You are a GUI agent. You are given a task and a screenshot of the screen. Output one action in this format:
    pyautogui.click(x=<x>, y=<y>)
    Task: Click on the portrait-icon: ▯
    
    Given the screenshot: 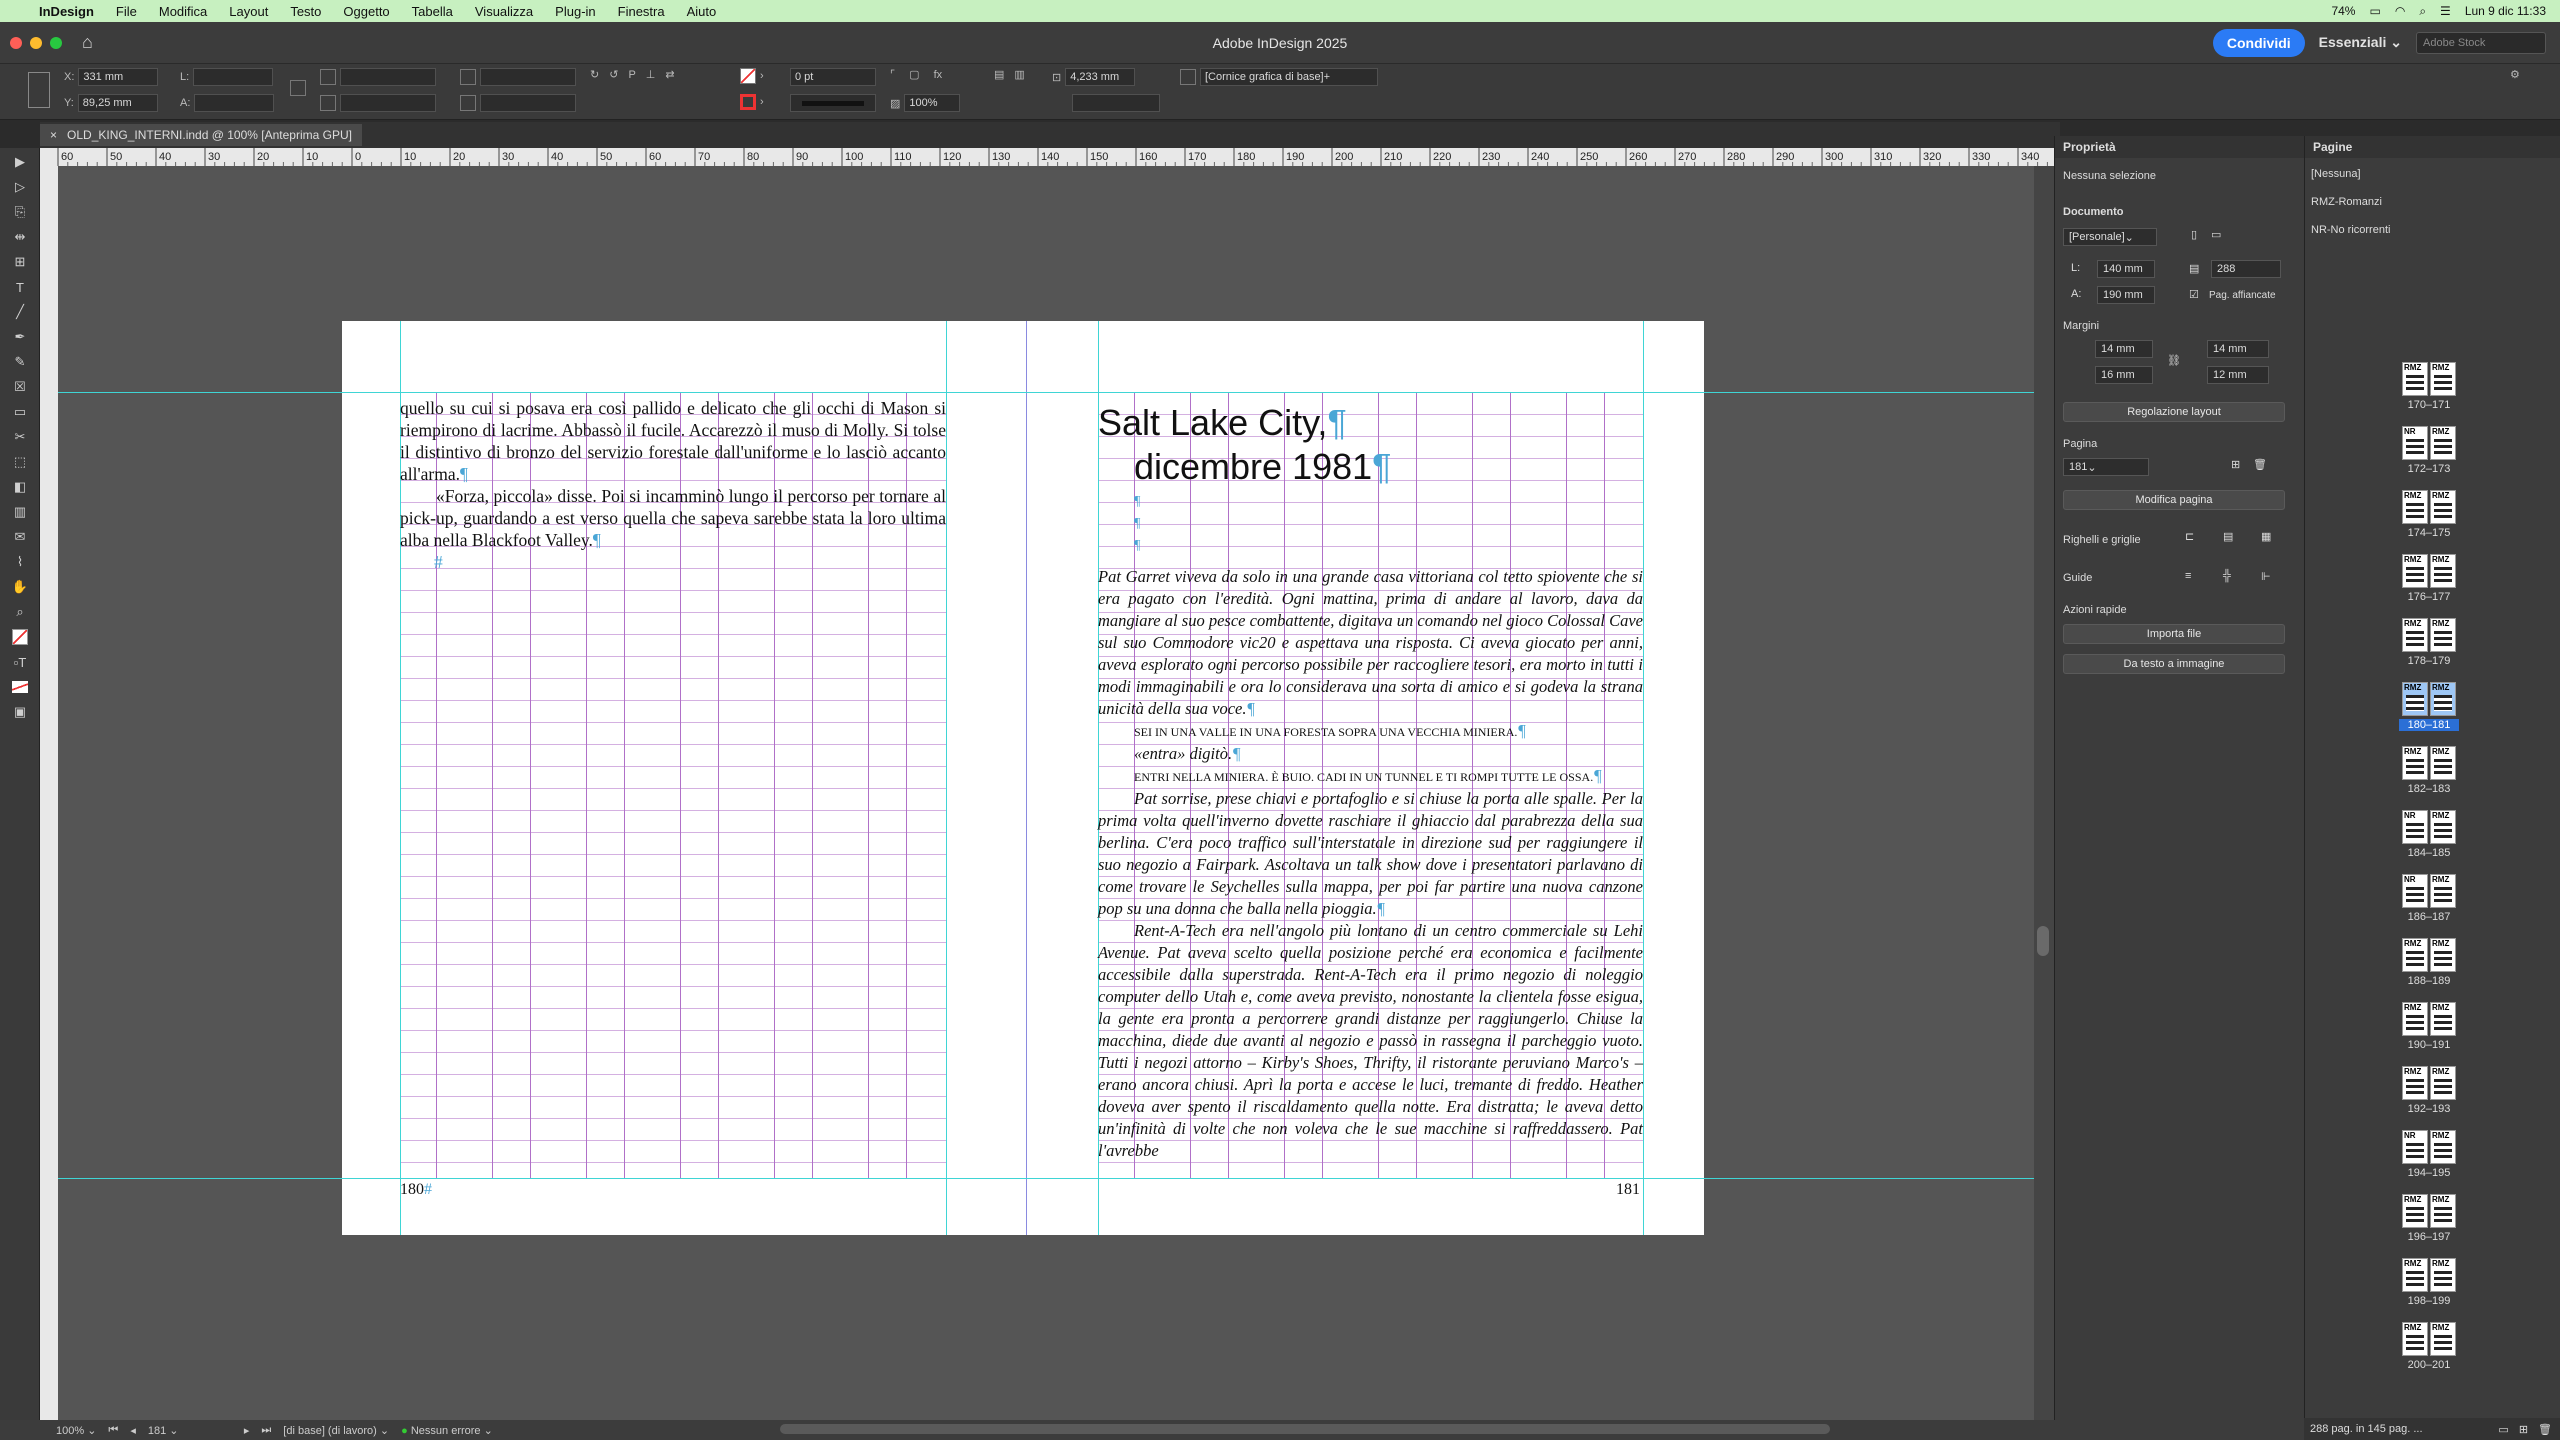 What is the action you would take?
    pyautogui.click(x=2194, y=234)
    